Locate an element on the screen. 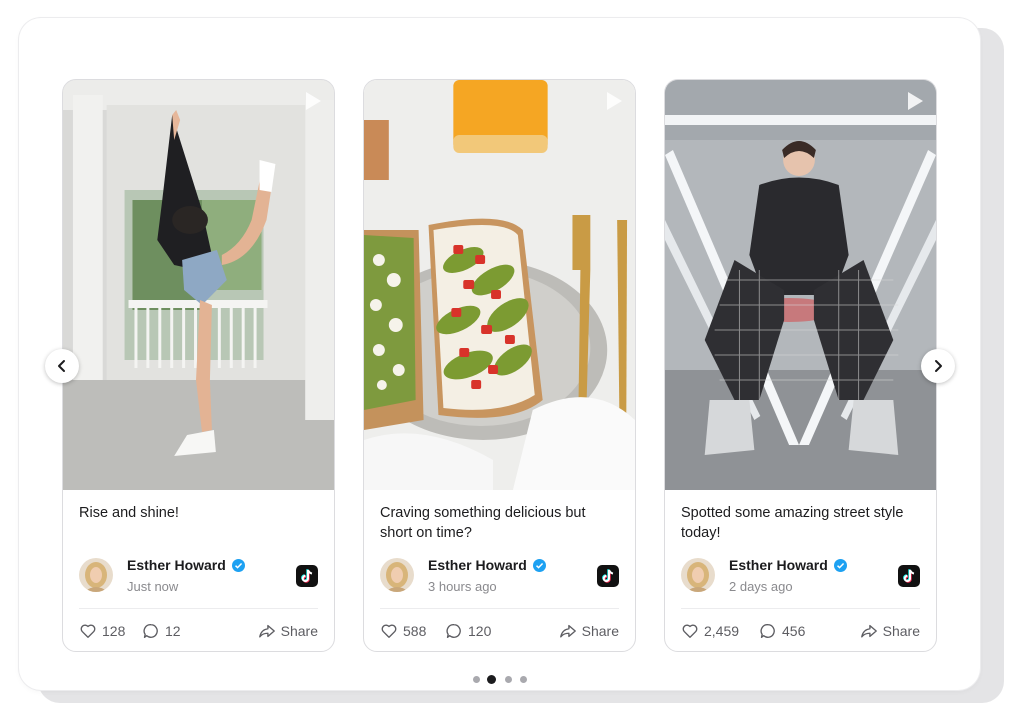  post-caption: Rise and shine! is located at coordinates (129, 513).